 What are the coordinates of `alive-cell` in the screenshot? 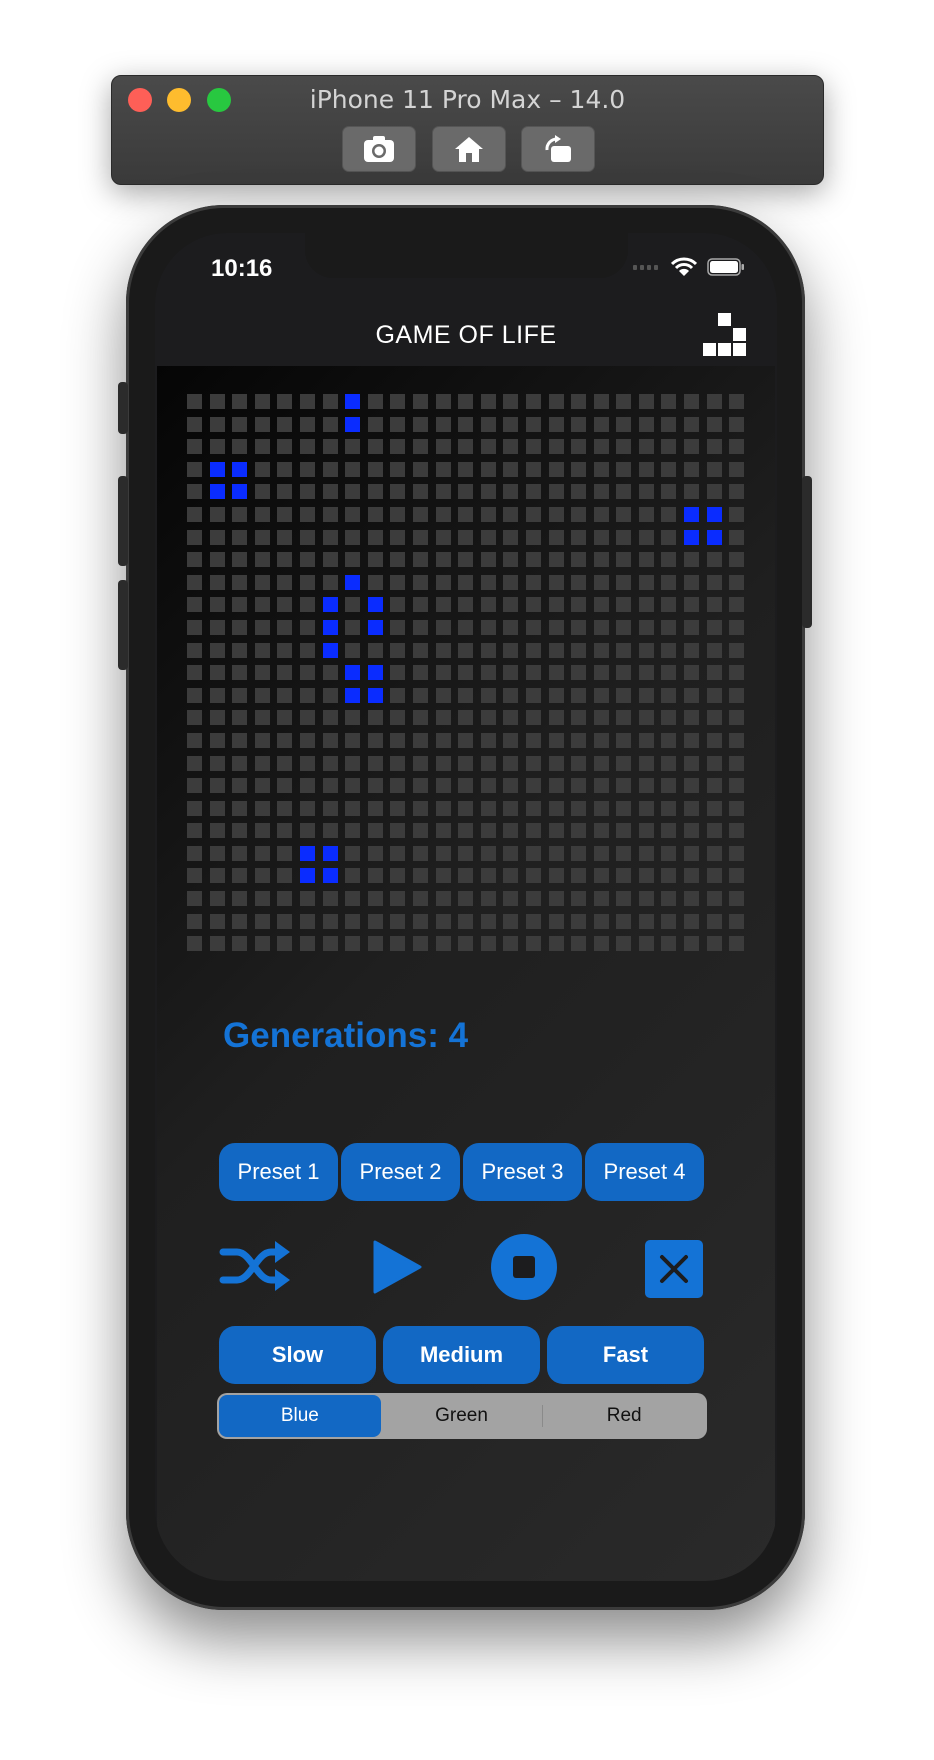 It's located at (714, 537).